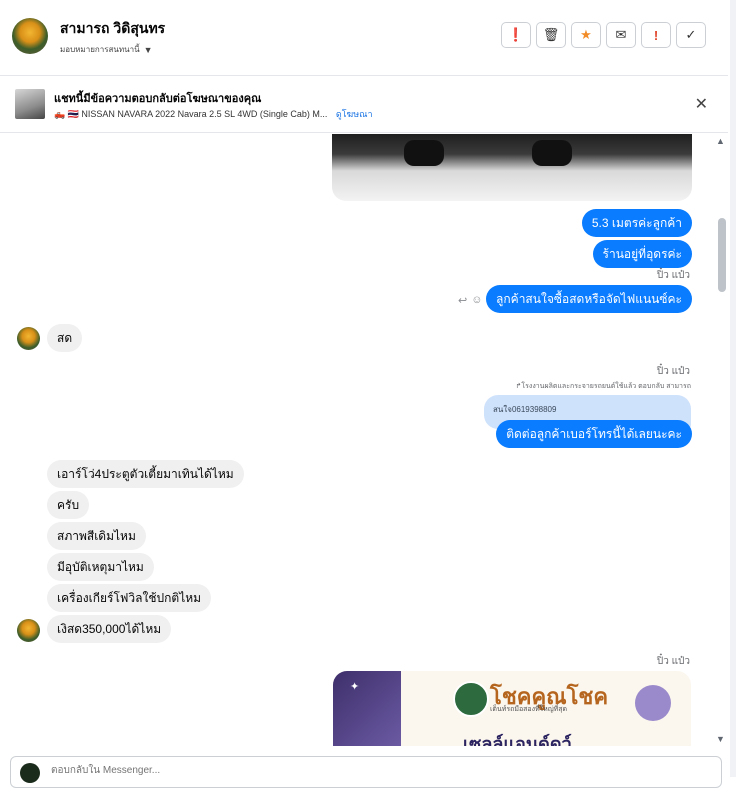 The height and width of the screenshot is (788, 736). I want to click on mail-icon: ✉, so click(621, 34).